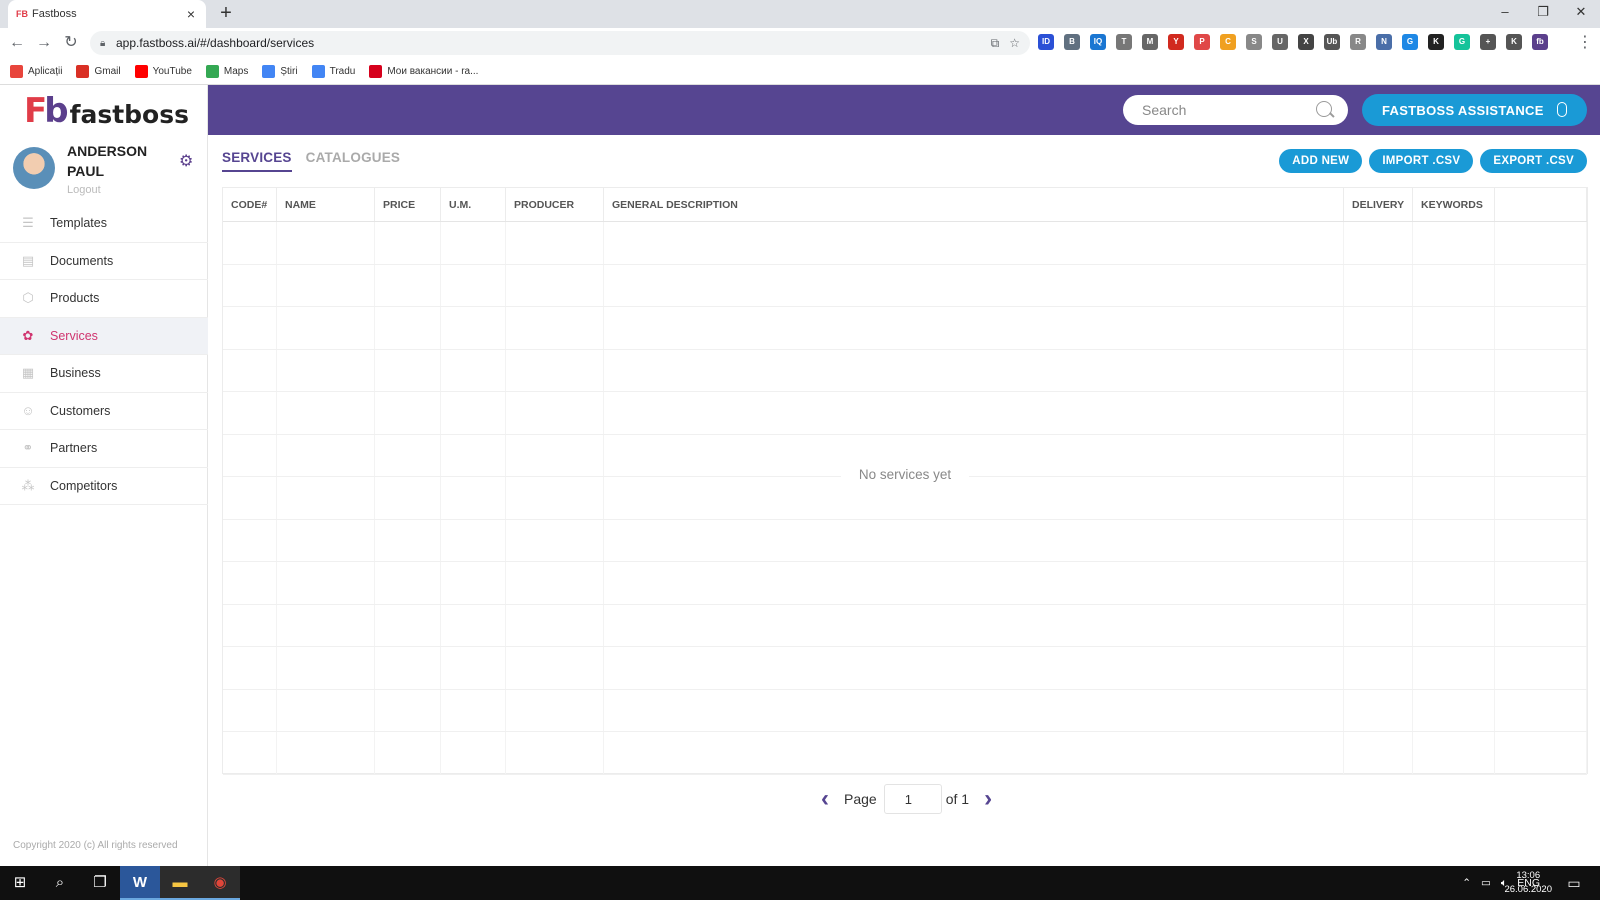  I want to click on bookmark-item: Aplicații, so click(36, 71).